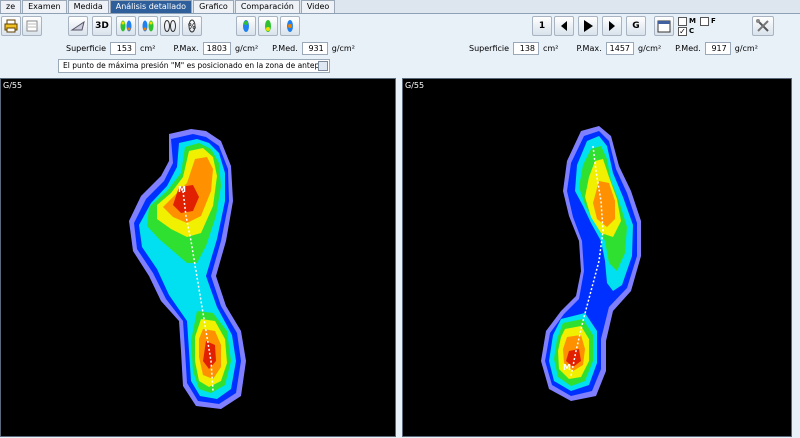  What do you see at coordinates (713, 21) in the screenshot?
I see `checkbox-f-label: F` at bounding box center [713, 21].